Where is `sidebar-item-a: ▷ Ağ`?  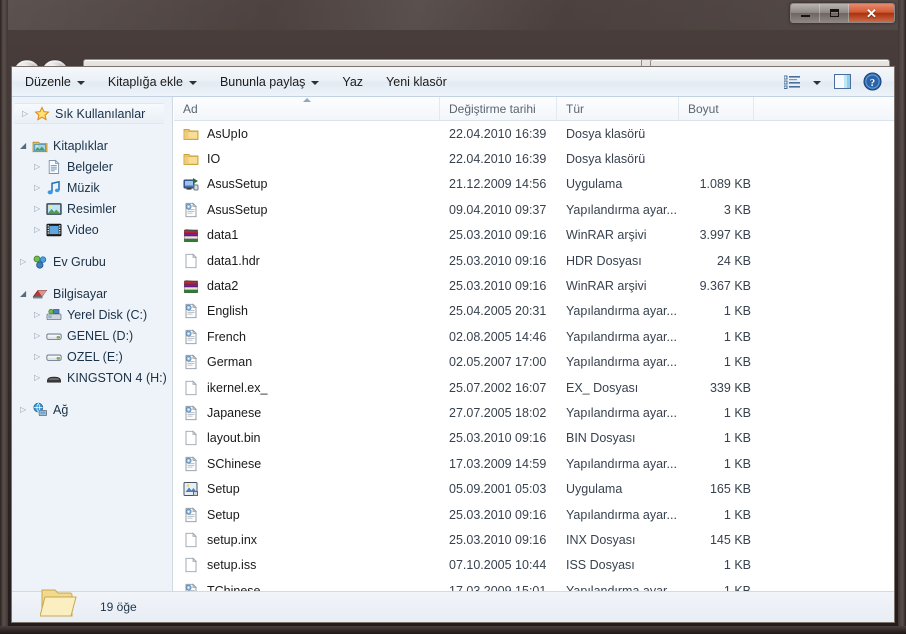
sidebar-item-a: ▷ Ağ is located at coordinates (92, 409).